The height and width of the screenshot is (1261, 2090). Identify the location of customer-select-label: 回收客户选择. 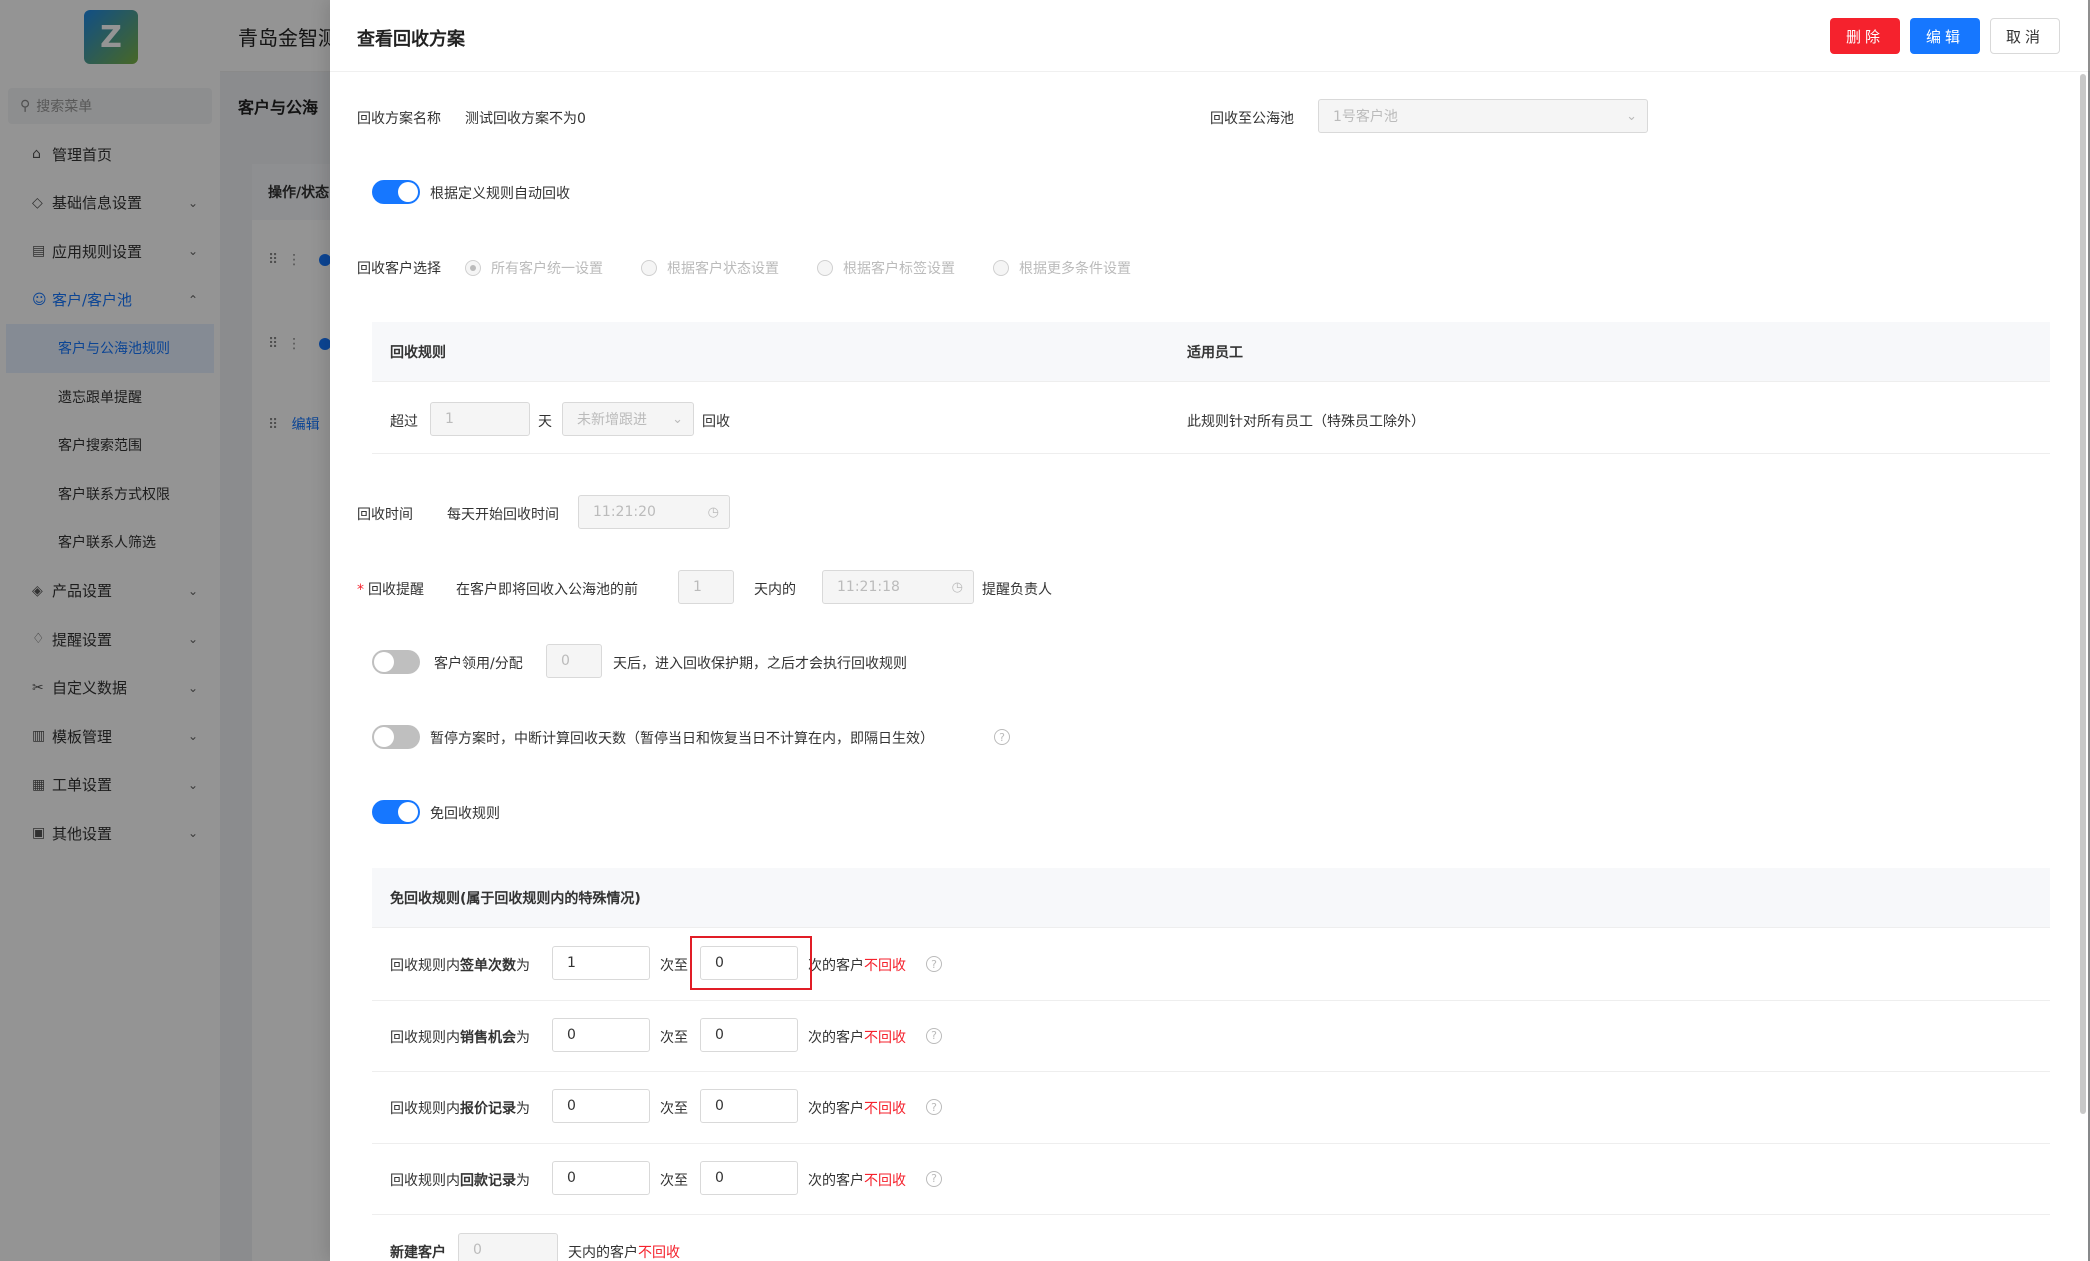
(399, 269).